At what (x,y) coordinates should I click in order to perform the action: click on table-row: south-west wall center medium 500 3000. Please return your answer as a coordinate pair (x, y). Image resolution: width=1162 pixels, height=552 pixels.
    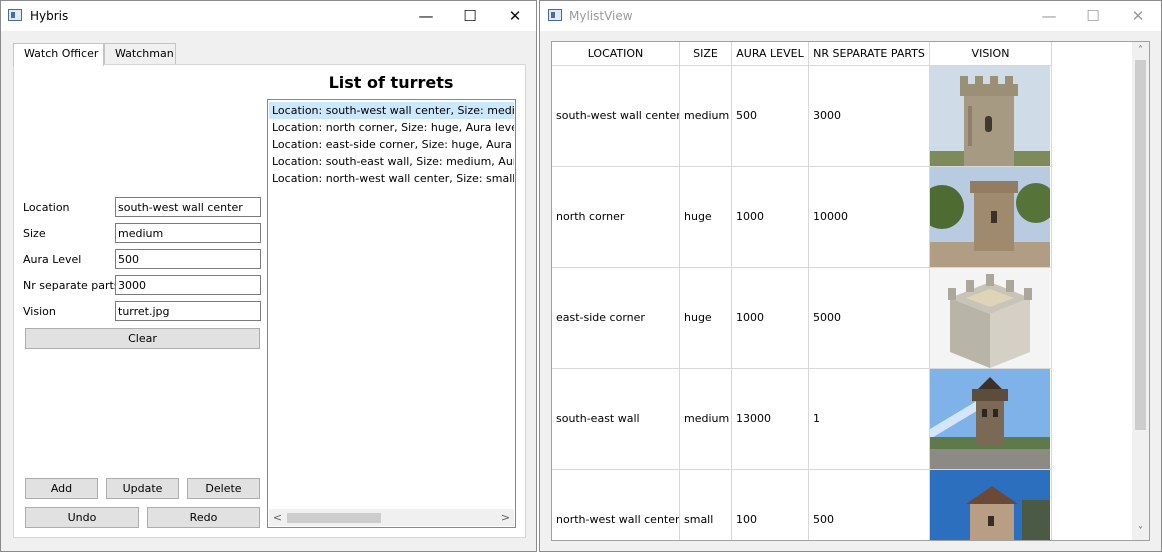
    Looking at the image, I should click on (802, 116).